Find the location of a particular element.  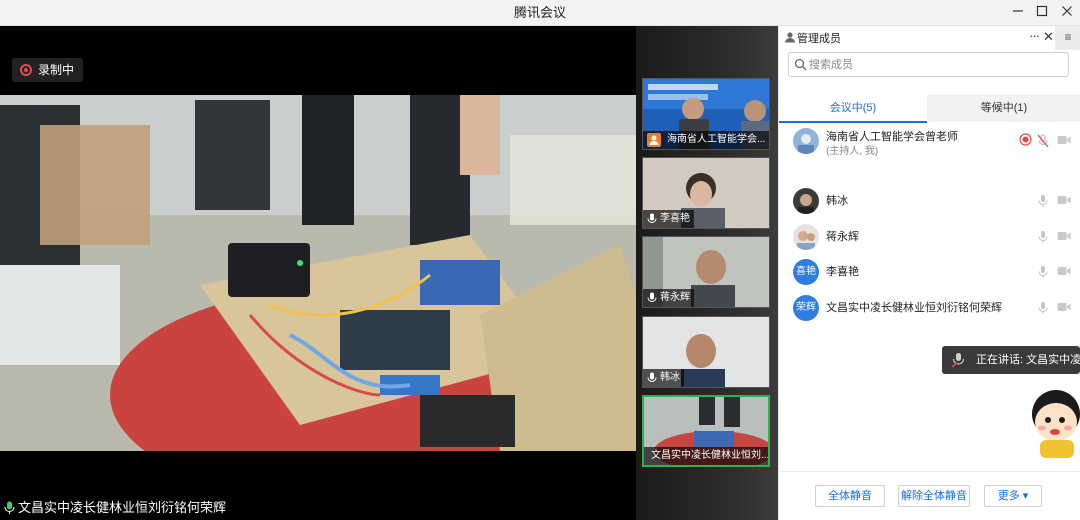

member-row: 韩冰 is located at coordinates (929, 202).